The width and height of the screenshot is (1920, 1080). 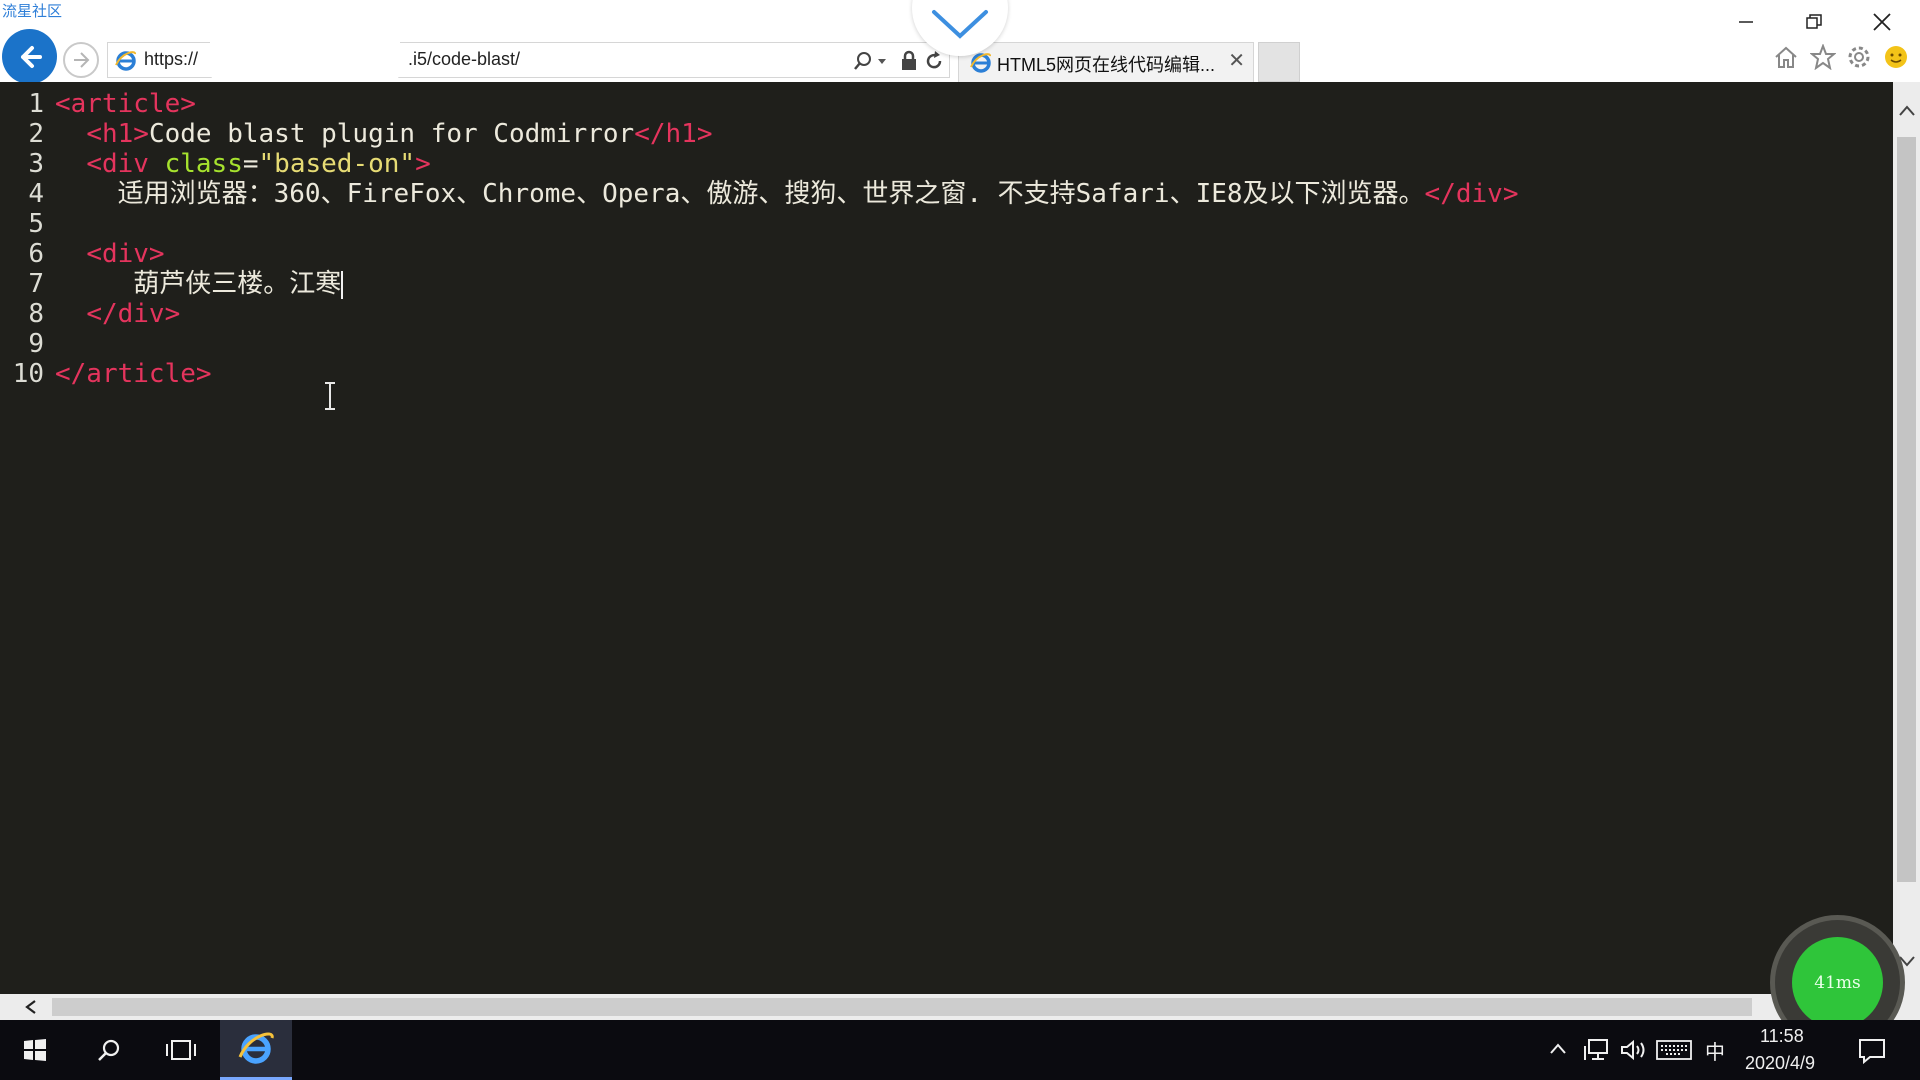 What do you see at coordinates (237, 284) in the screenshot?
I see `code-token: 葫芦侠三楼。江寒` at bounding box center [237, 284].